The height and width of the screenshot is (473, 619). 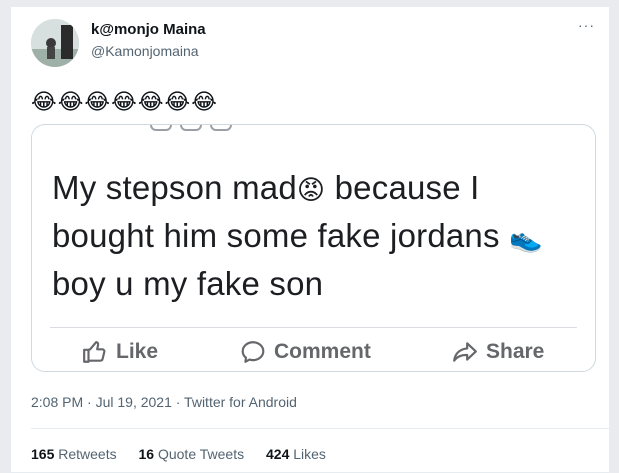 I want to click on quote-tweets-count: 16, so click(x=146, y=454).